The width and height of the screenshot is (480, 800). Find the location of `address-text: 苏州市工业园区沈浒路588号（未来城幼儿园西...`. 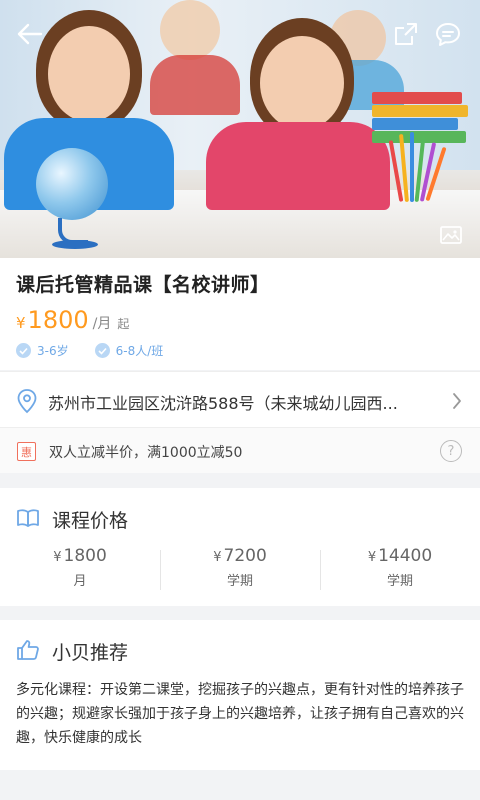

address-text: 苏州市工业园区沈浒路588号（未来城幼儿园西... is located at coordinates (223, 403).